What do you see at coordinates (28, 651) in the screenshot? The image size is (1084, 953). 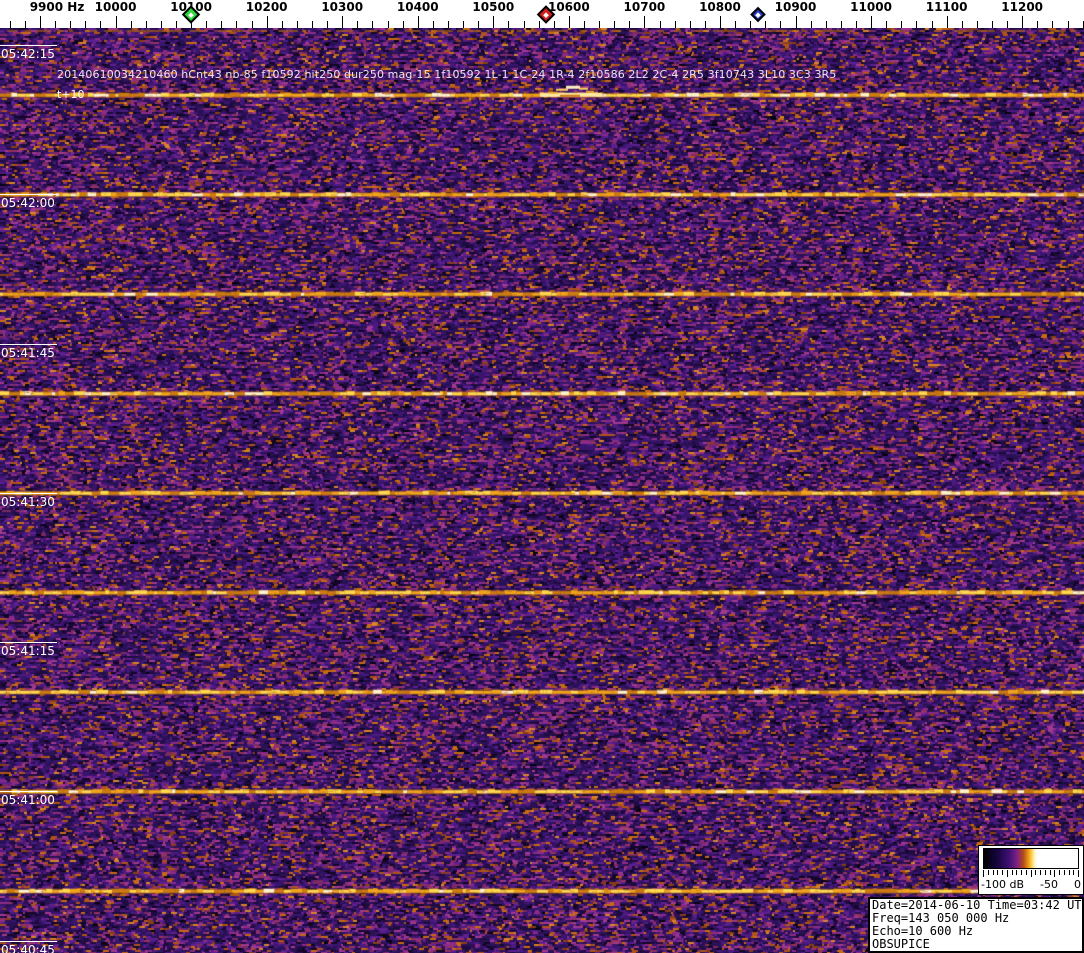 I see `time-label: 05:41:15` at bounding box center [28, 651].